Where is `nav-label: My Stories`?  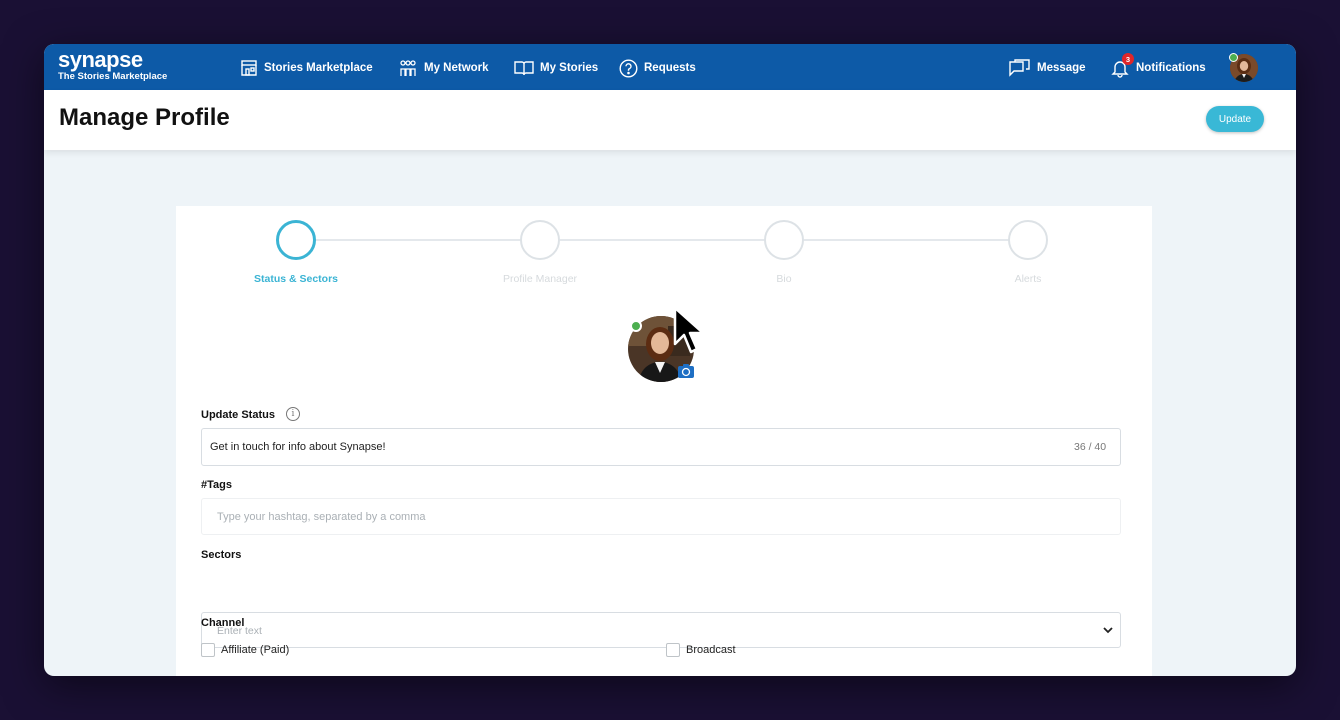 nav-label: My Stories is located at coordinates (569, 68).